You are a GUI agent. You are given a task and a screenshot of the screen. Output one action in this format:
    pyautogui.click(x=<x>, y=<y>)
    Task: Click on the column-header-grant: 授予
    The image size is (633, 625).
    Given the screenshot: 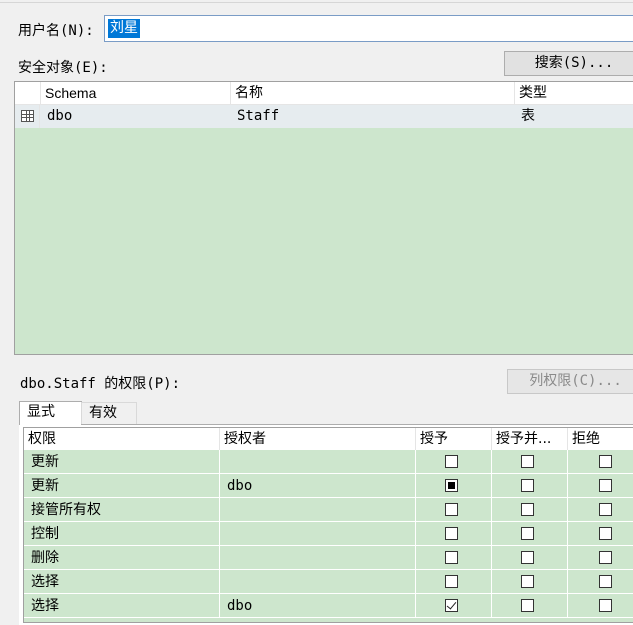 What is the action you would take?
    pyautogui.click(x=454, y=439)
    